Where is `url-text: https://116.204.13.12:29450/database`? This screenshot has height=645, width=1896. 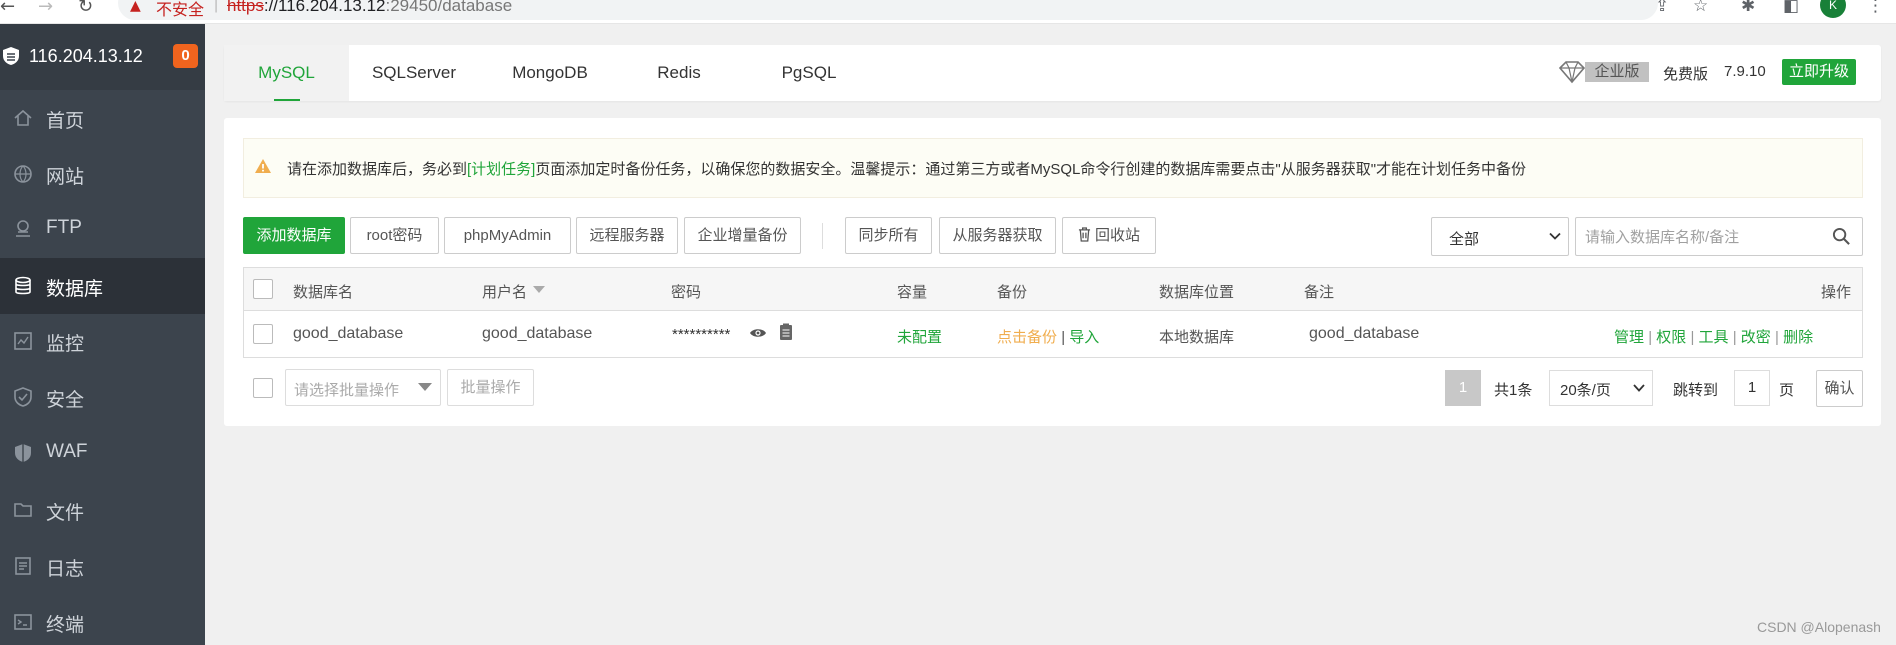 url-text: https://116.204.13.12:29450/database is located at coordinates (369, 8).